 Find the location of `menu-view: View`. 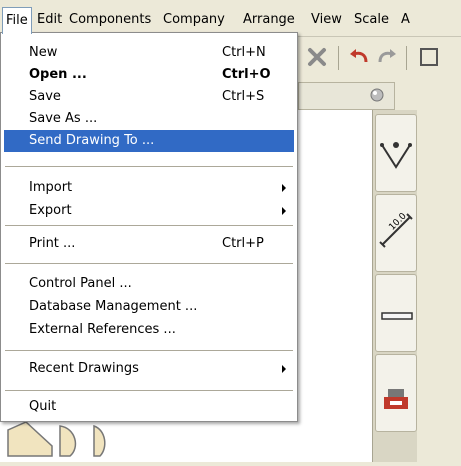

menu-view: View is located at coordinates (326, 20).